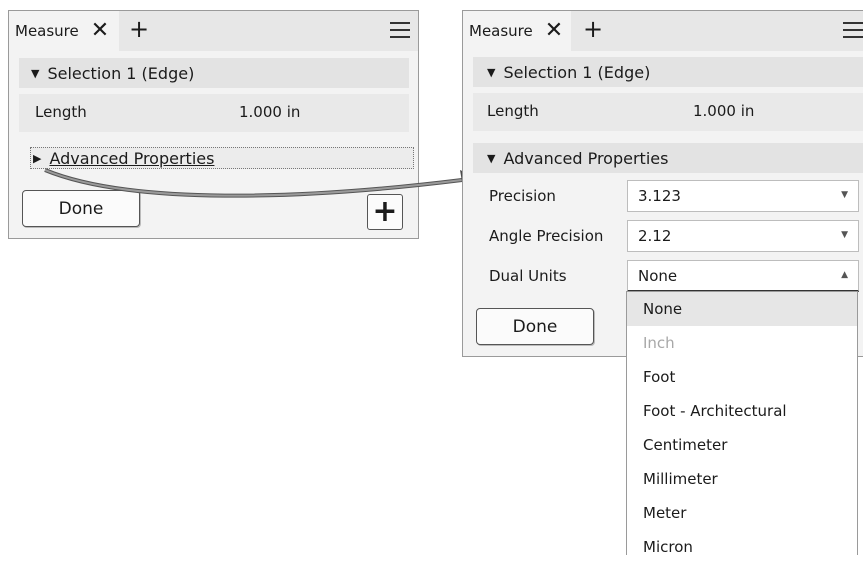  What do you see at coordinates (742, 377) in the screenshot?
I see `dropdown-option: Foot` at bounding box center [742, 377].